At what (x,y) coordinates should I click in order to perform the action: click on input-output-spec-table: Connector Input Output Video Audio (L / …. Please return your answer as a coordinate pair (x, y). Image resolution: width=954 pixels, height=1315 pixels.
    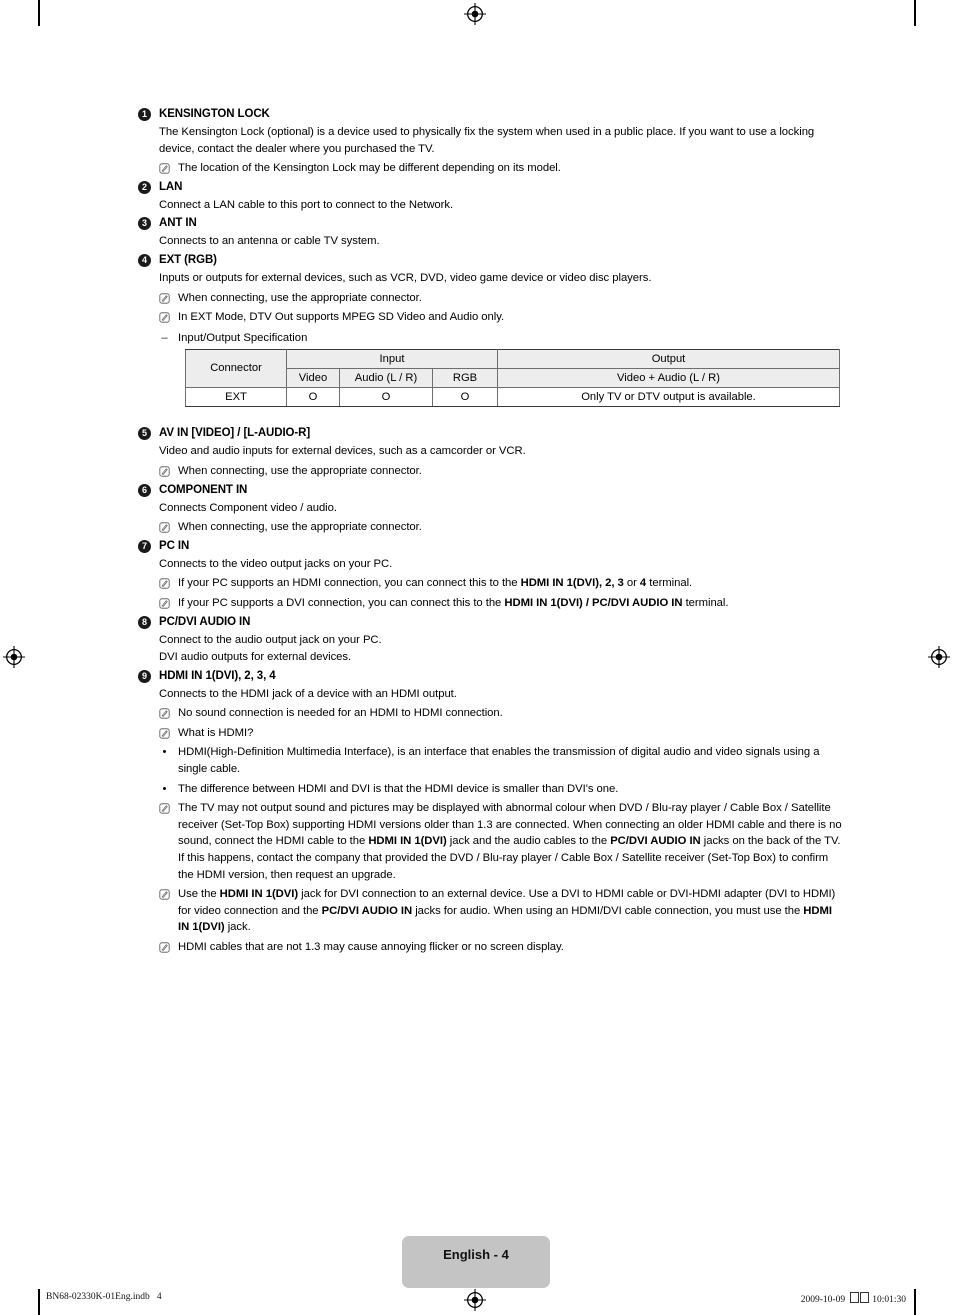
    Looking at the image, I should click on (512, 378).